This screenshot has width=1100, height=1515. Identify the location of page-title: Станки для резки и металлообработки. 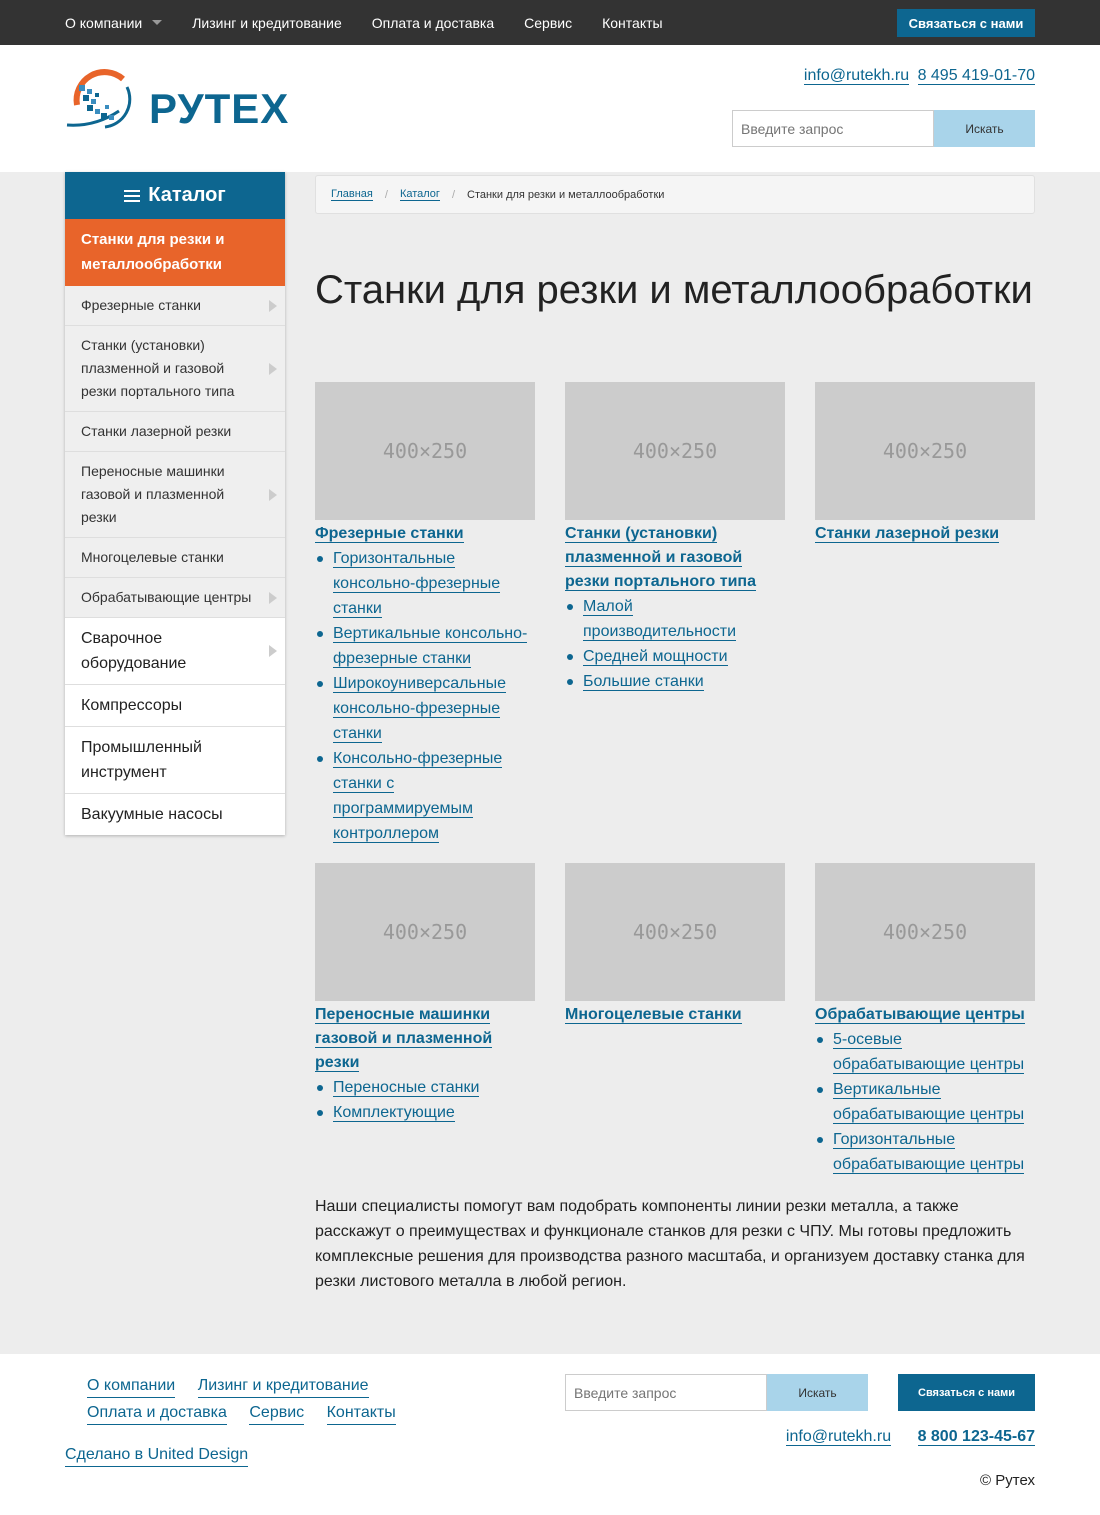
(674, 290).